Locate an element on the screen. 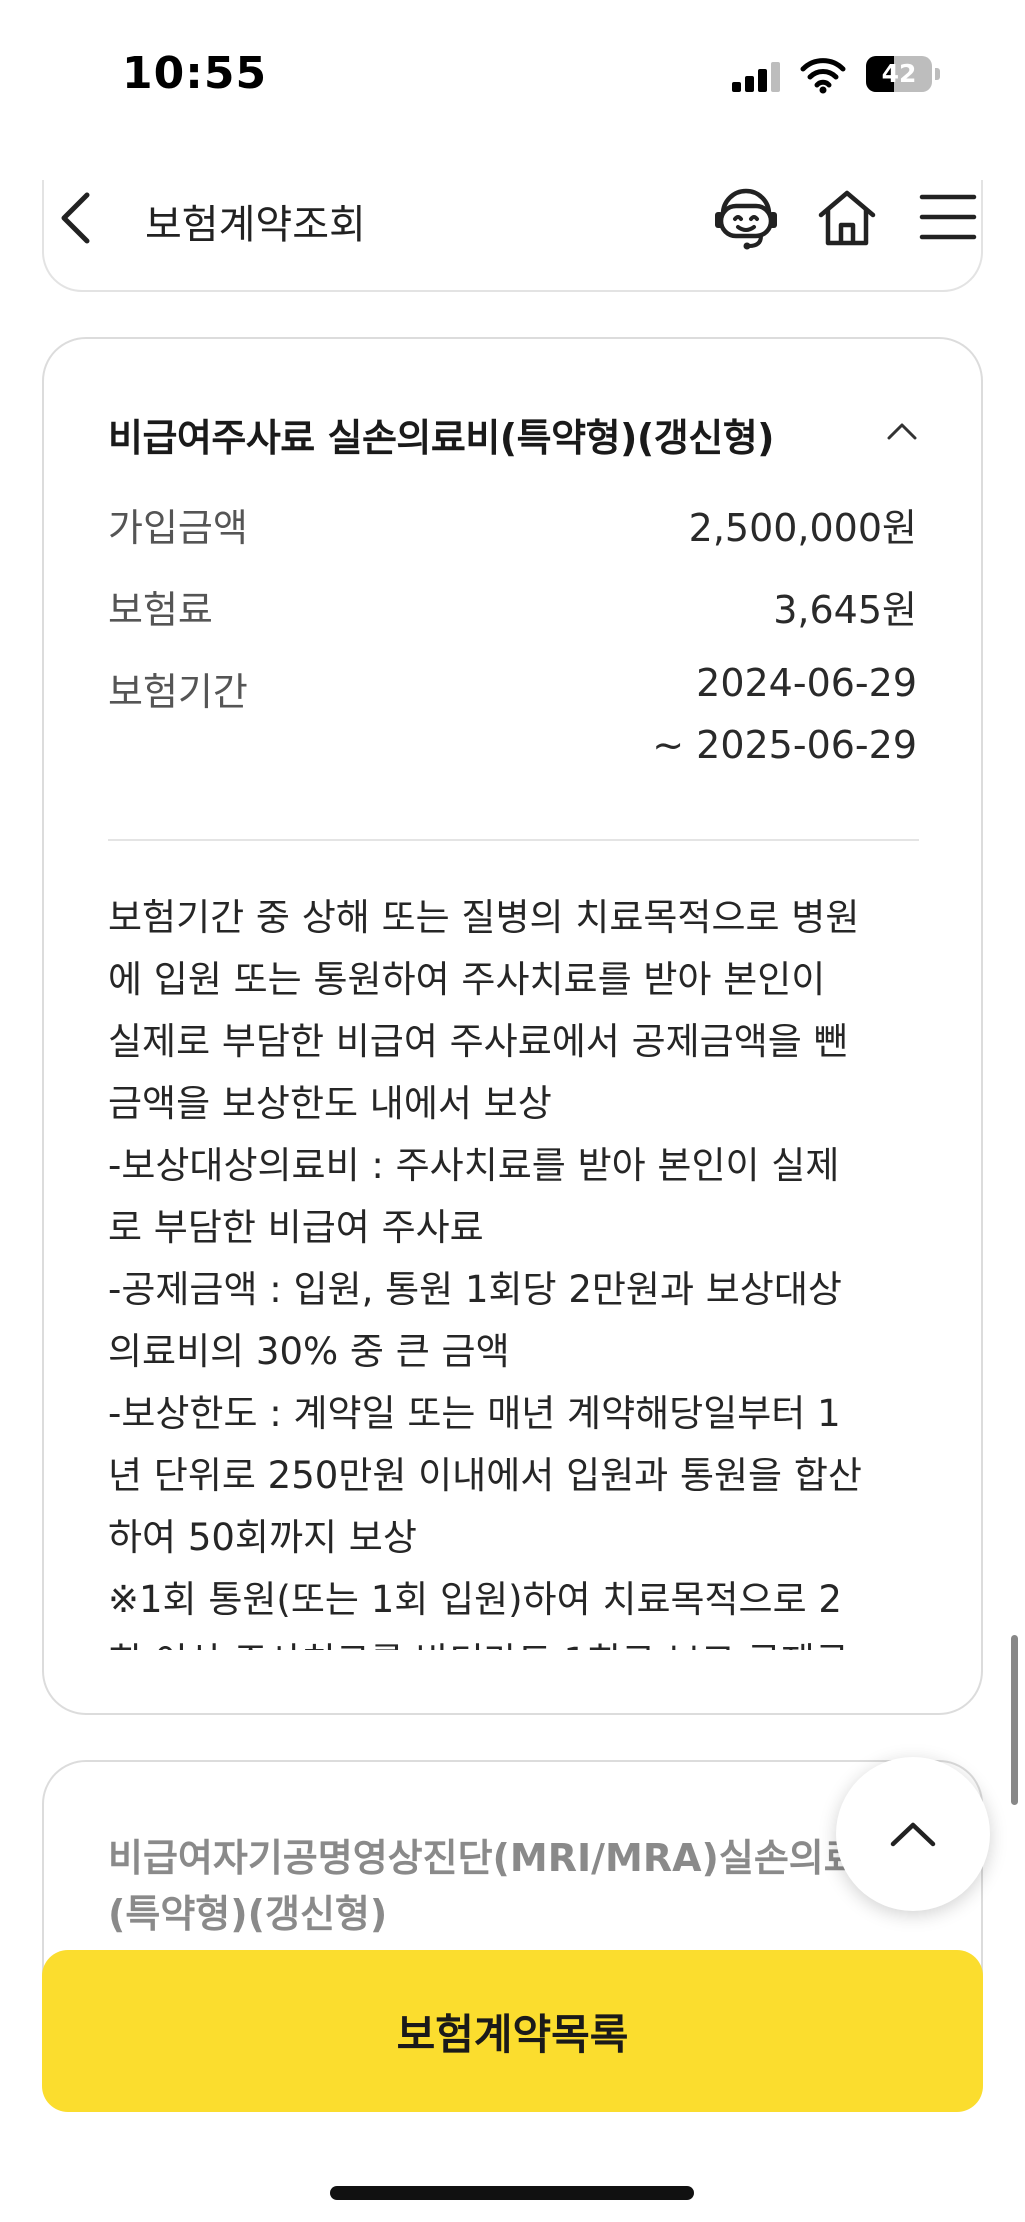 This screenshot has width=1025, height=2222. premium-label: 보험료 is located at coordinates (160, 610).